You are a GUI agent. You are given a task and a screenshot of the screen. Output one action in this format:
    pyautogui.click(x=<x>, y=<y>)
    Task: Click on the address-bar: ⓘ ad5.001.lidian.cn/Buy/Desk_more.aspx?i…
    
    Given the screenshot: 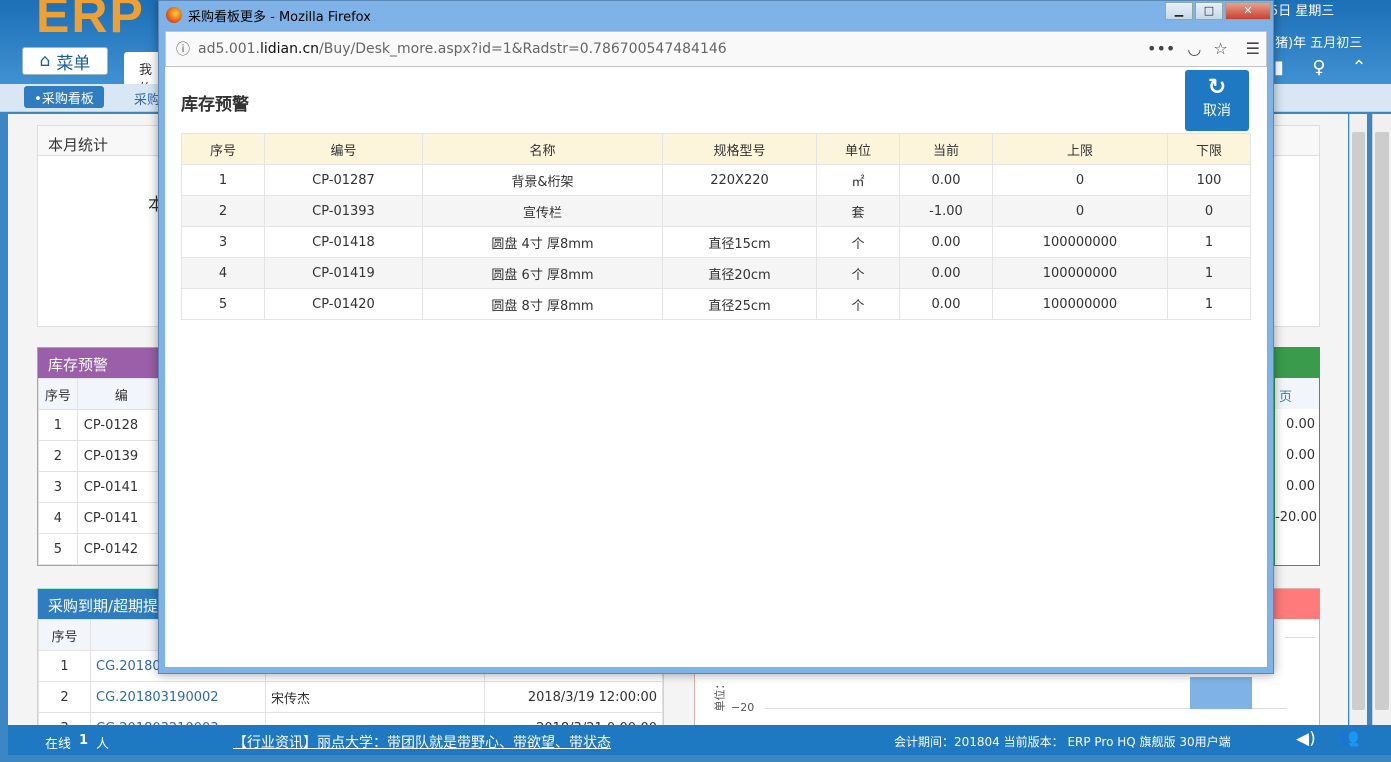 What is the action you would take?
    pyautogui.click(x=716, y=49)
    